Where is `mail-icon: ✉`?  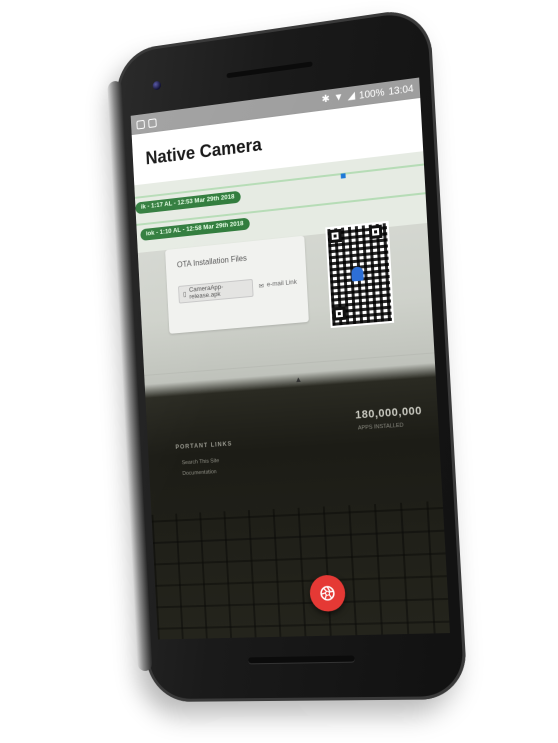
mail-icon: ✉ is located at coordinates (261, 286).